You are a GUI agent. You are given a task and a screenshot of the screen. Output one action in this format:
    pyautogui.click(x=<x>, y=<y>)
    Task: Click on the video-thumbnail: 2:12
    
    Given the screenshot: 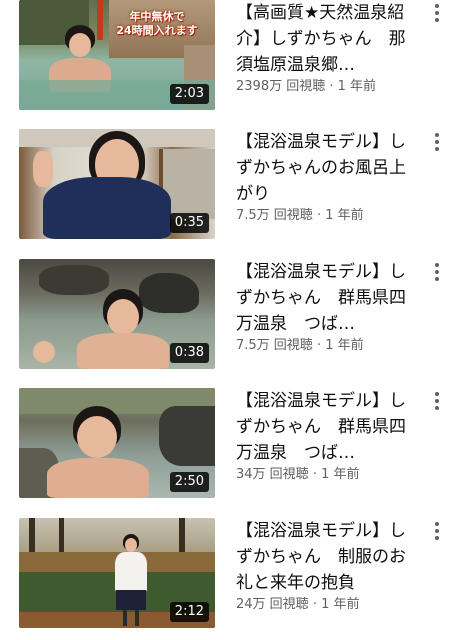 What is the action you would take?
    pyautogui.click(x=117, y=573)
    